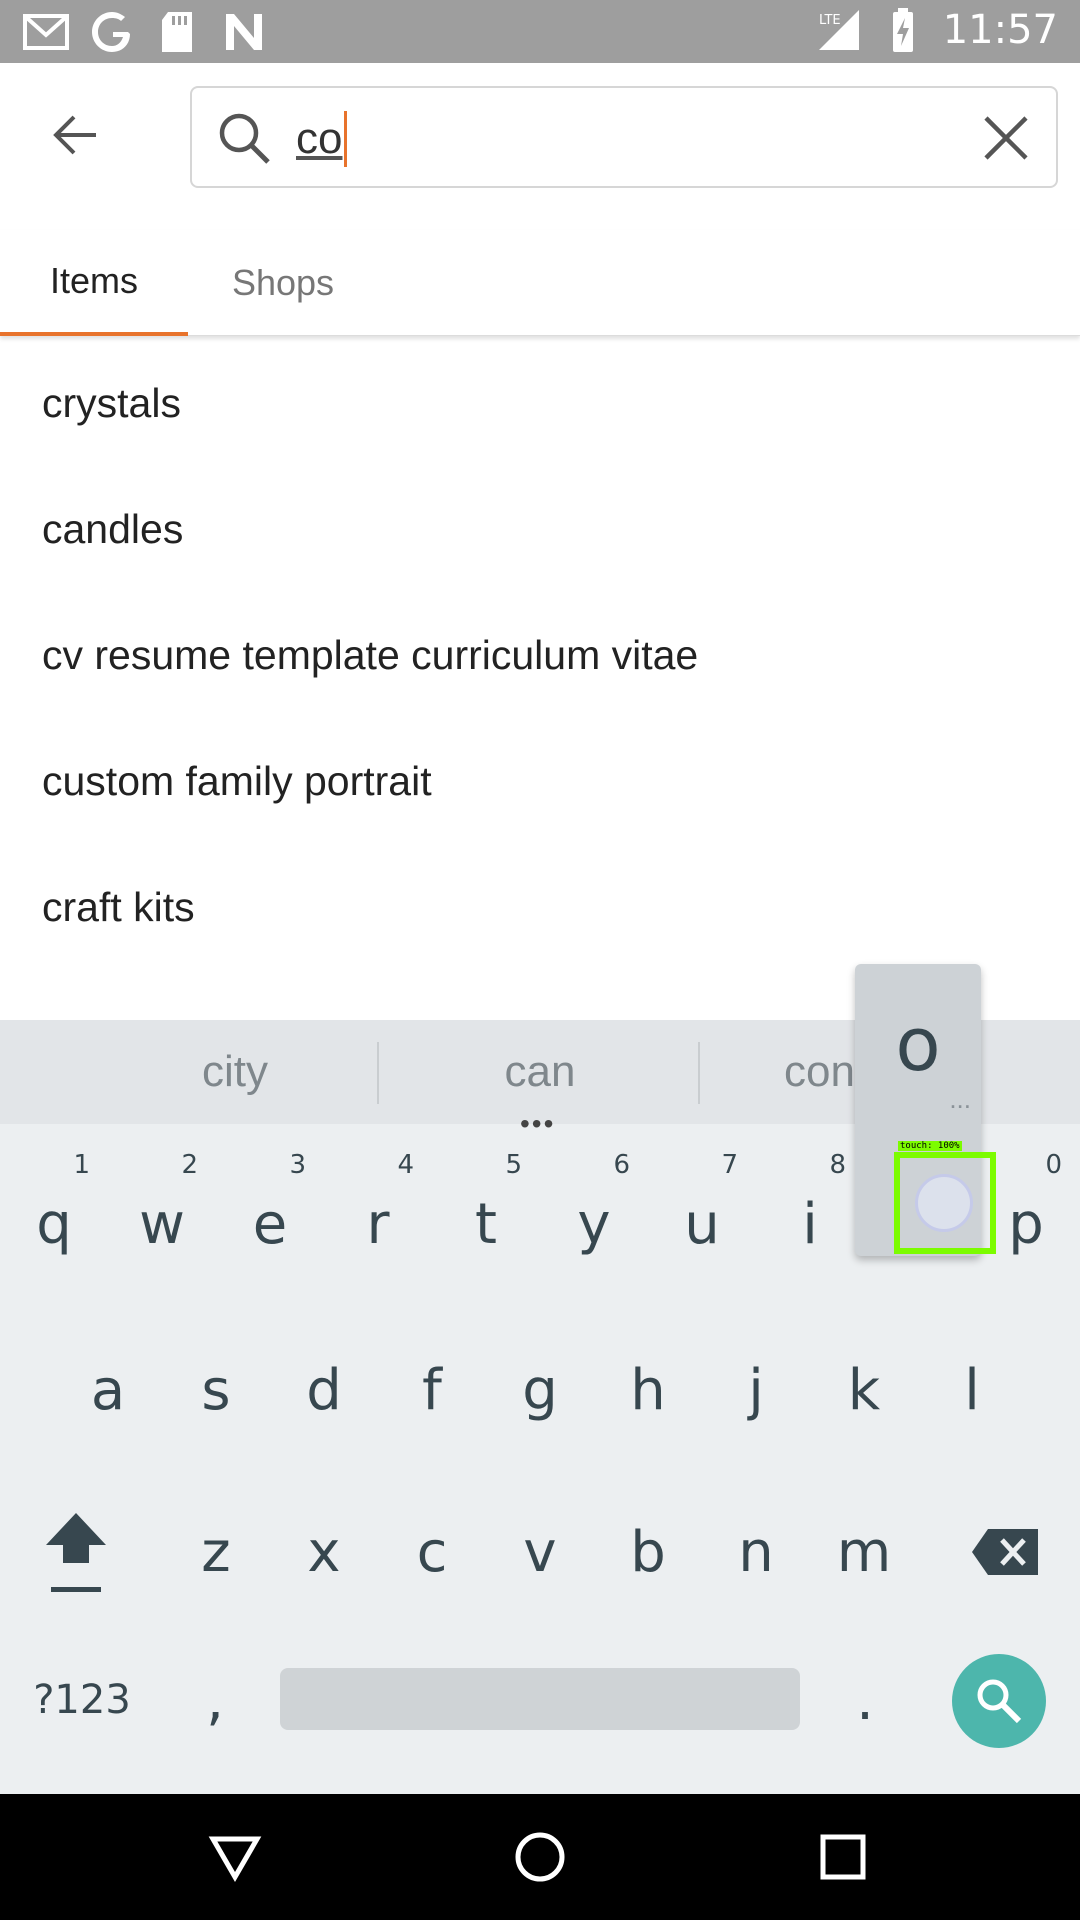  I want to click on square-recents-icon, so click(843, 1857).